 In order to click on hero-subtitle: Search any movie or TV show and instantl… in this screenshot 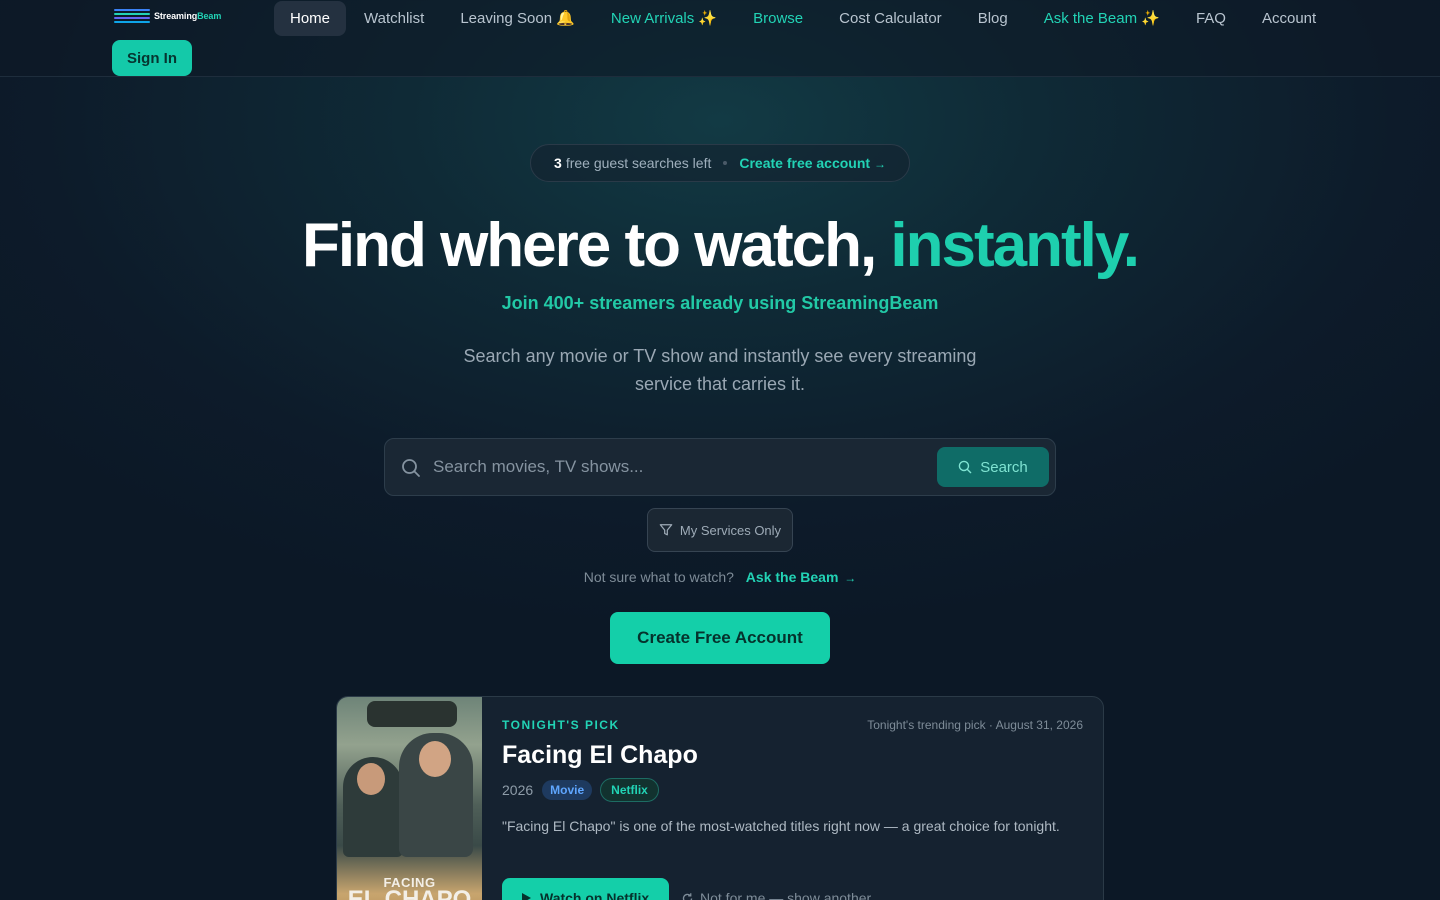, I will do `click(720, 370)`.